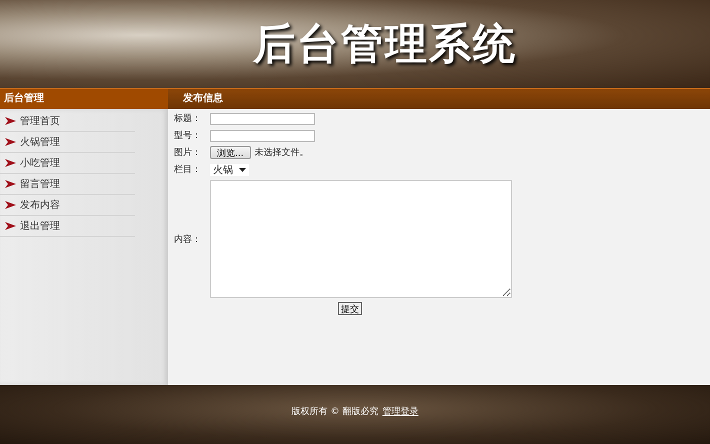 The height and width of the screenshot is (444, 710). What do you see at coordinates (439, 99) in the screenshot?
I see `content-title: 发布信息` at bounding box center [439, 99].